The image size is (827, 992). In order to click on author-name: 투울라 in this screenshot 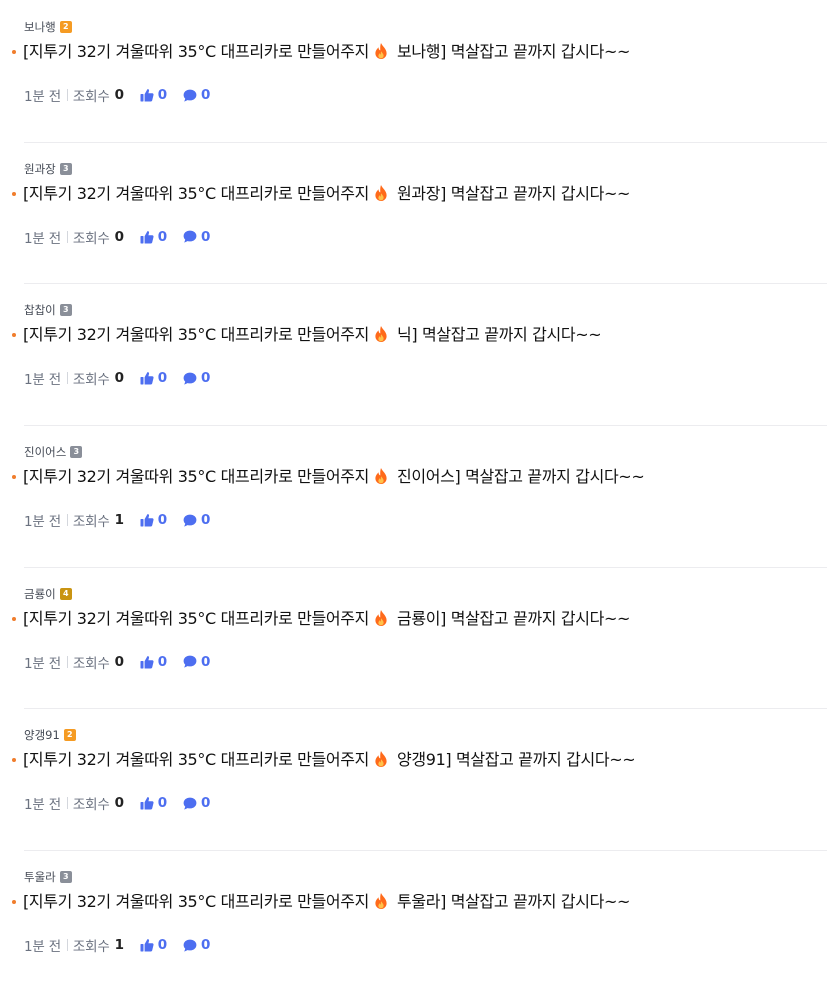, I will do `click(40, 877)`.